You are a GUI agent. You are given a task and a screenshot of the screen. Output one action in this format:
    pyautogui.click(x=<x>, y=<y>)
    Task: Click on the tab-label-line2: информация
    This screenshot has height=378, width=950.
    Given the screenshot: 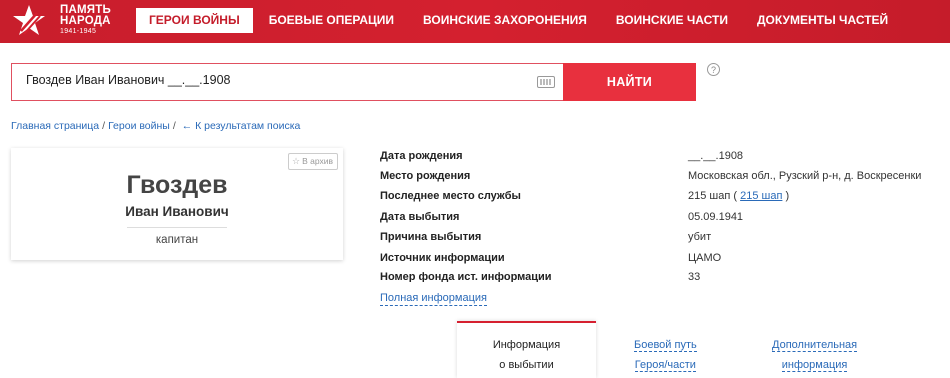 What is the action you would take?
    pyautogui.click(x=814, y=365)
    